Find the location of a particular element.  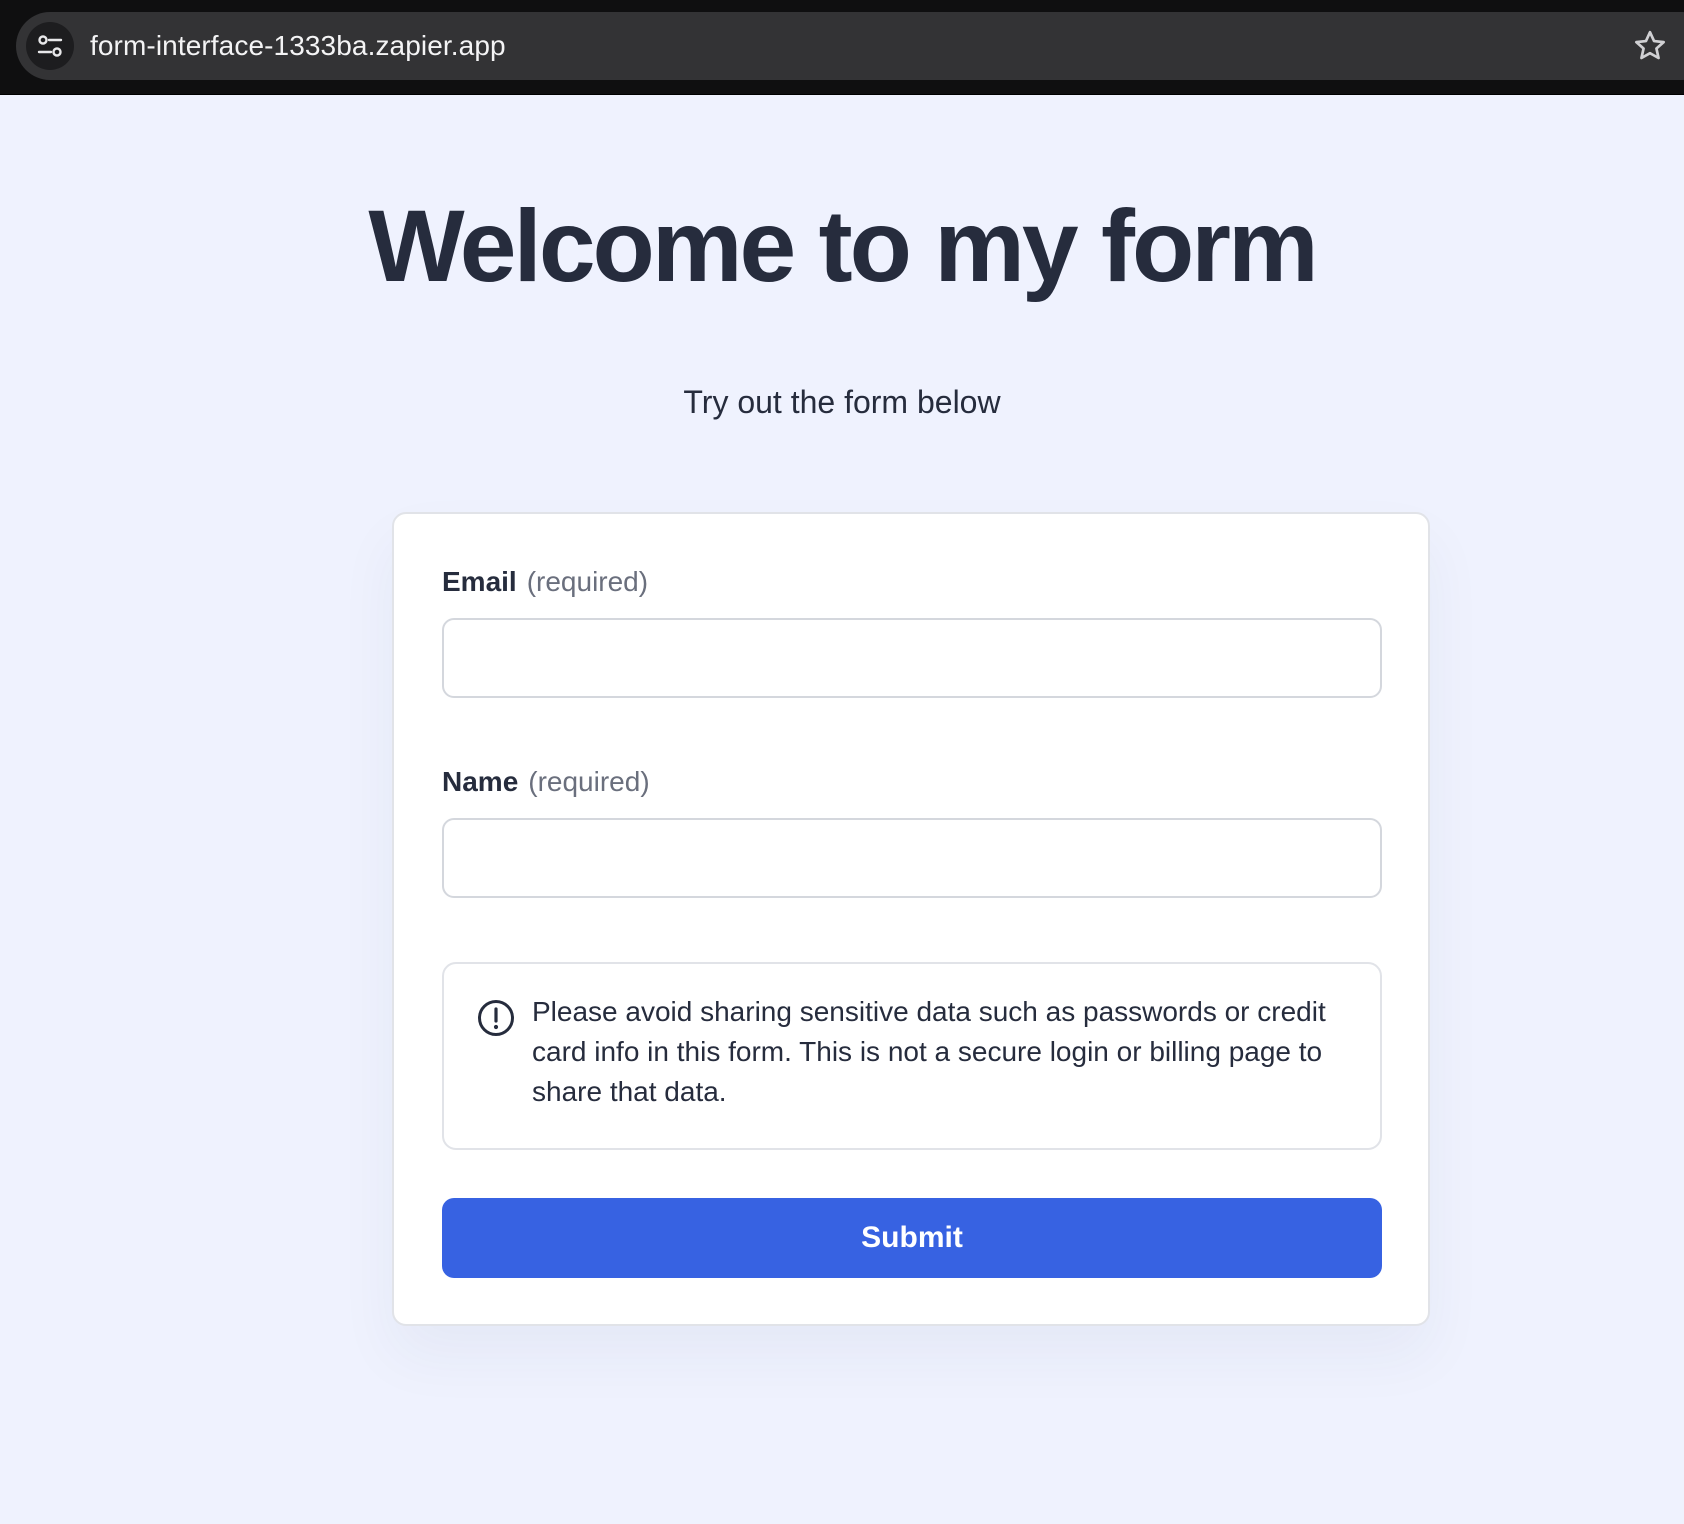

name-label: Name (required) is located at coordinates (546, 782).